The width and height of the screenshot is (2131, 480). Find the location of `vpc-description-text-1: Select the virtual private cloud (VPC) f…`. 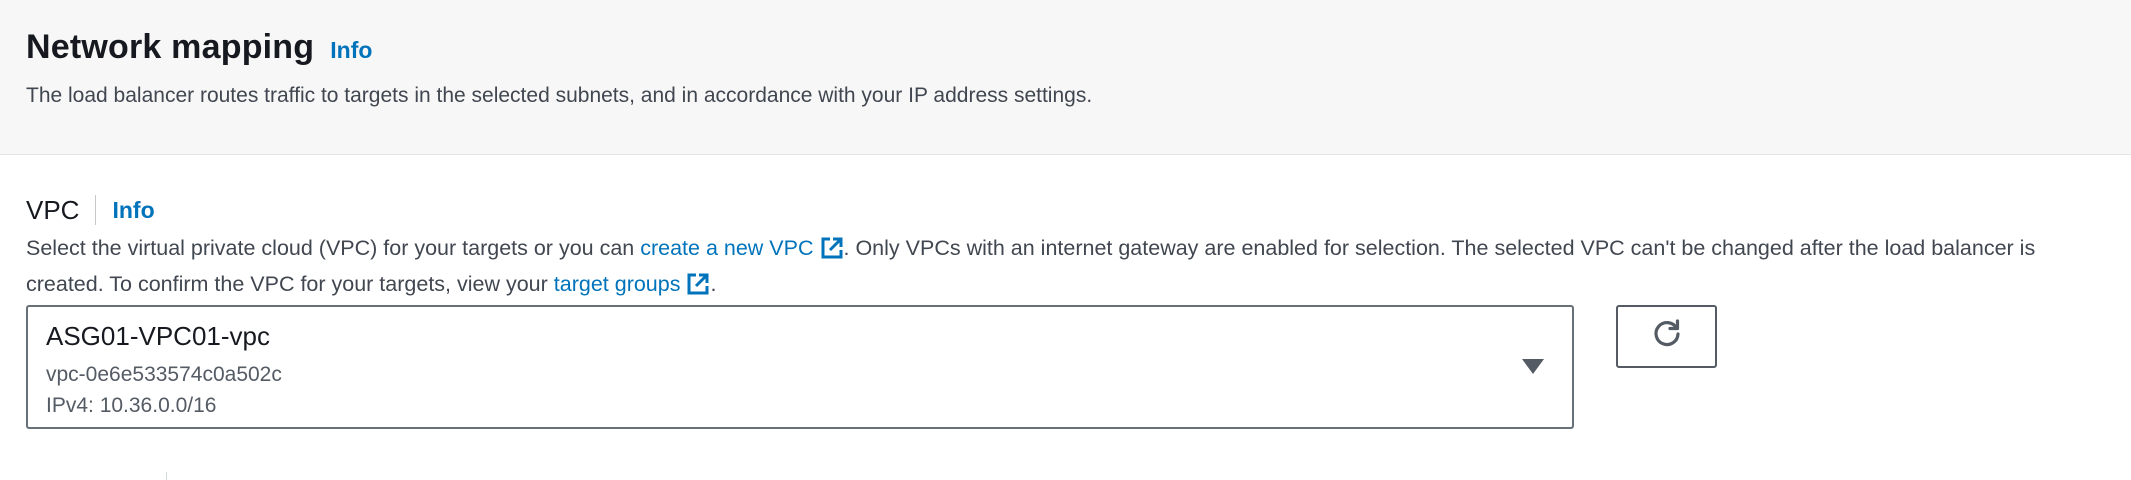

vpc-description-text-1: Select the virtual private cloud (VPC) f… is located at coordinates (333, 248).